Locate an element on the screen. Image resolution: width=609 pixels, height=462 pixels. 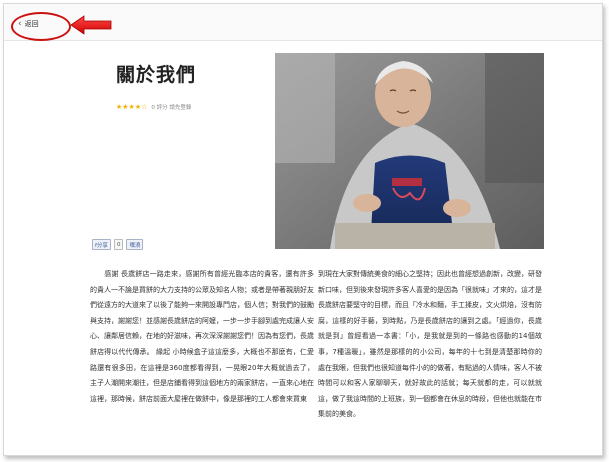
red-arrow-annotation-icon is located at coordinates (91, 25).